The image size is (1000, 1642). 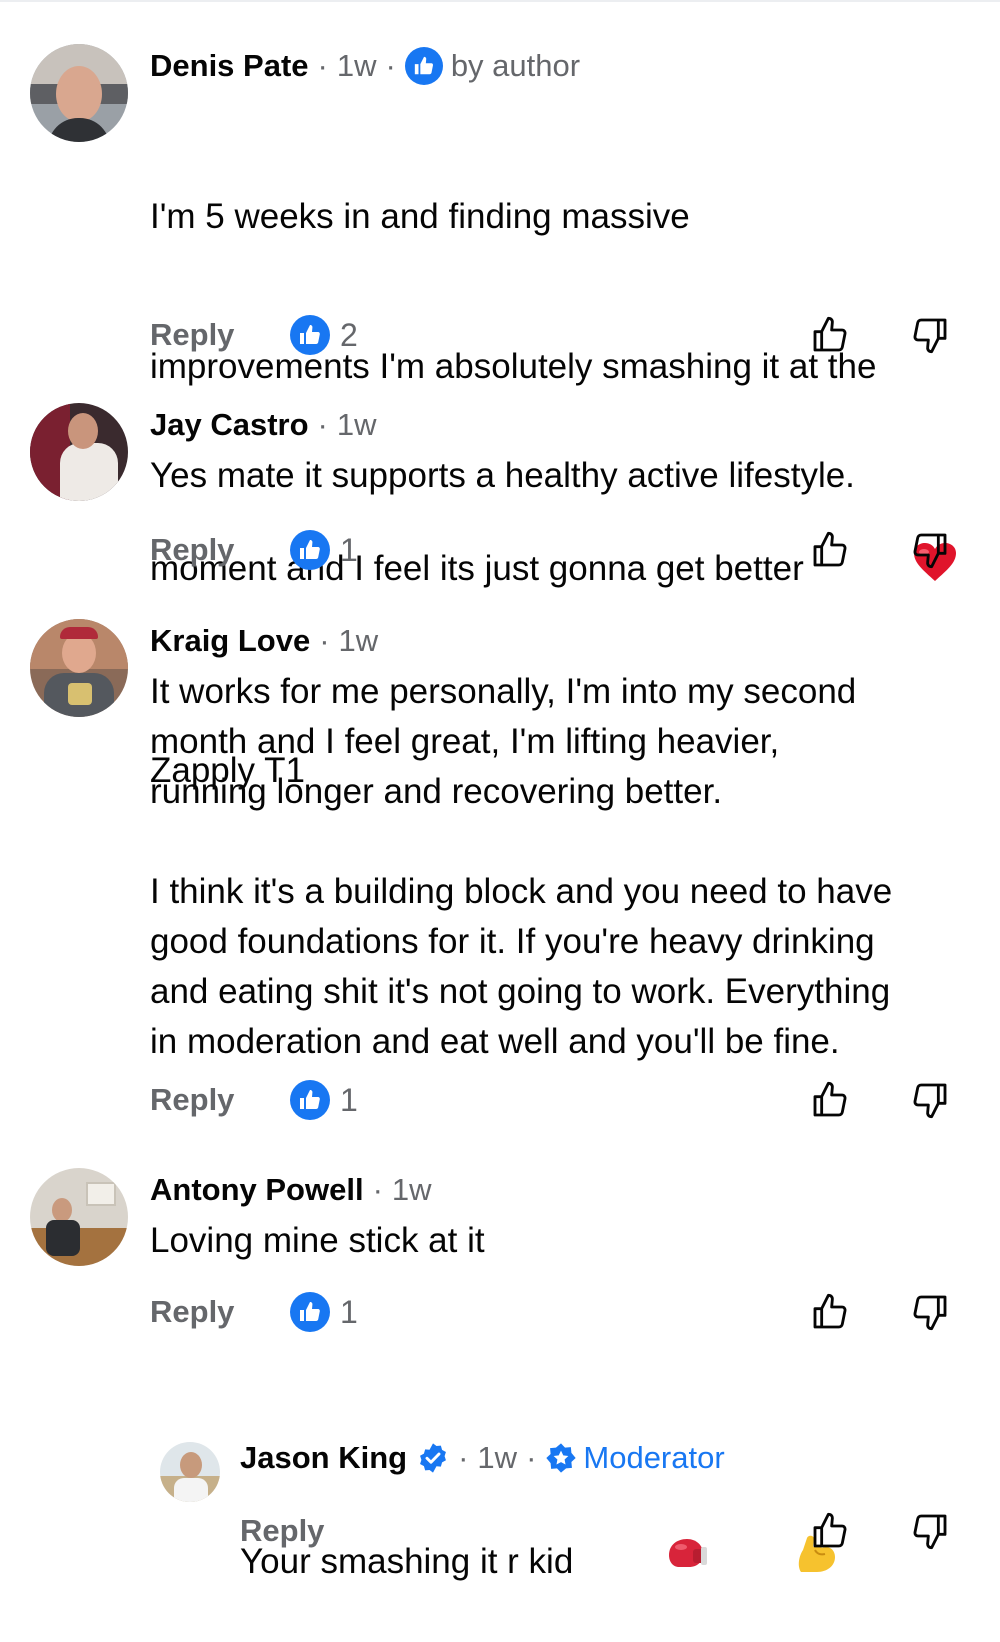 I want to click on by-author-badge: by author, so click(x=492, y=66).